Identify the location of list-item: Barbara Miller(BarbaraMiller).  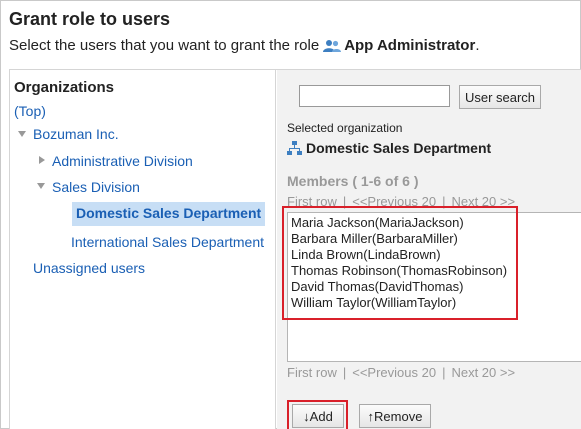
(436, 239).